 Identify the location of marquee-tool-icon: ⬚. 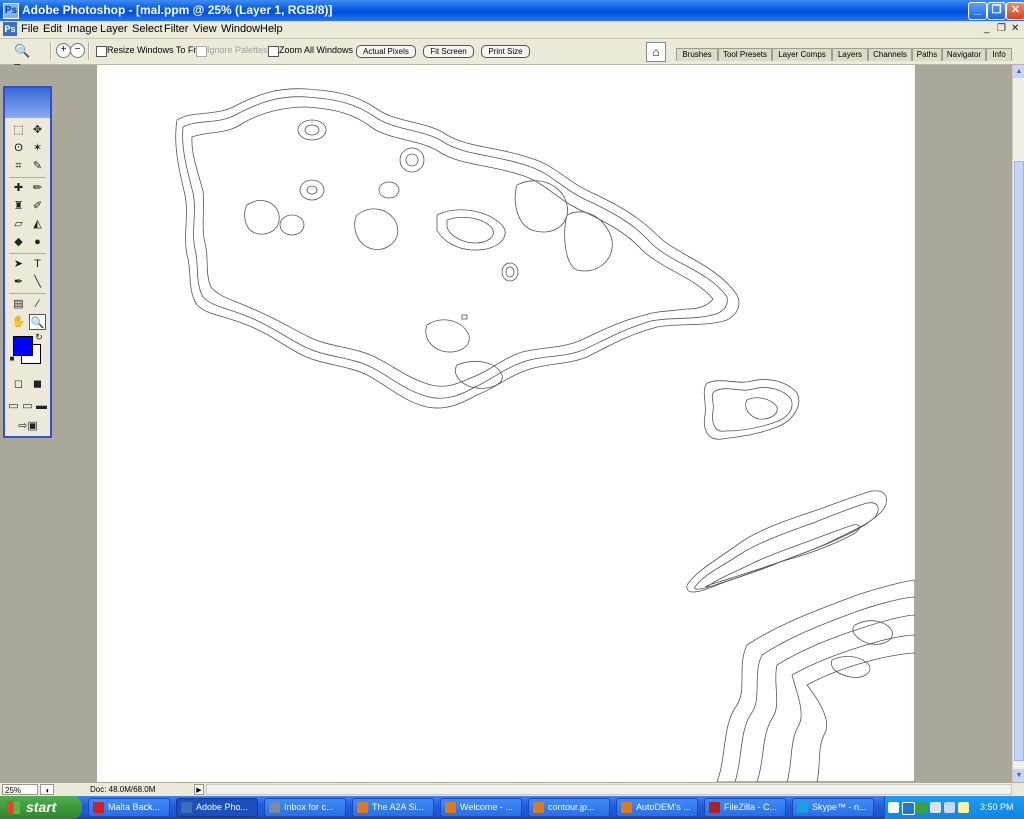
(18, 130).